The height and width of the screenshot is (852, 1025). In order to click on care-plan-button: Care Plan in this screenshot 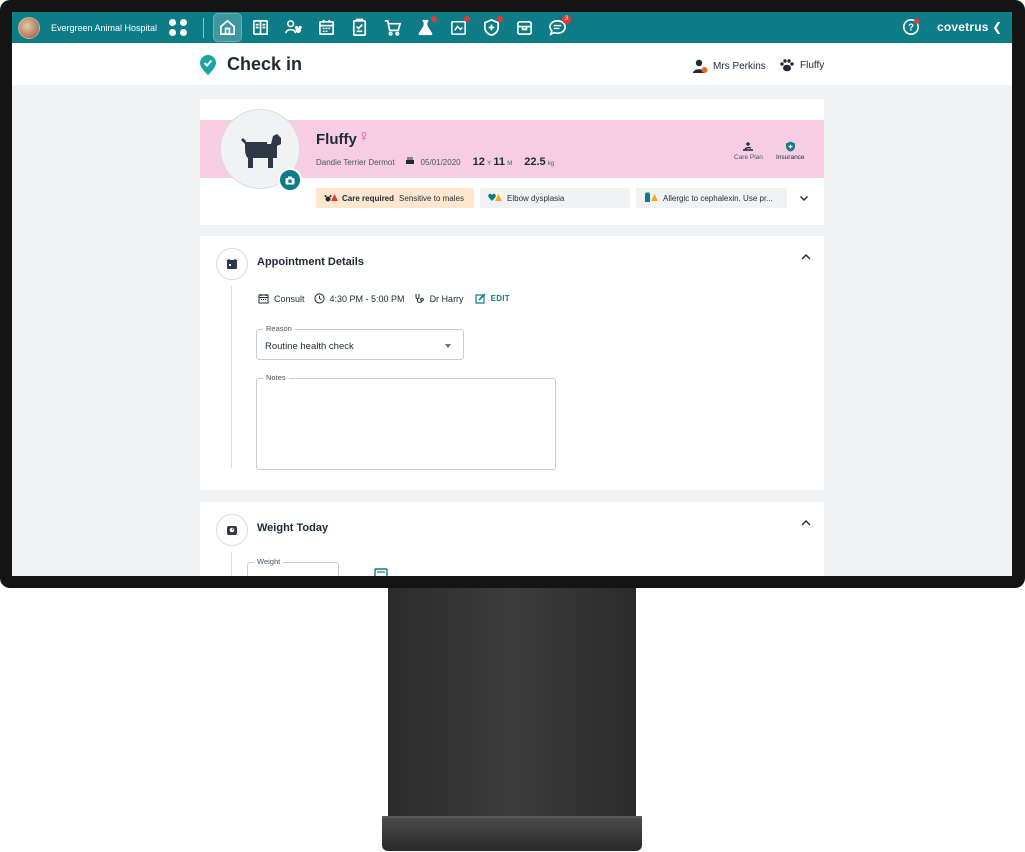, I will do `click(748, 151)`.